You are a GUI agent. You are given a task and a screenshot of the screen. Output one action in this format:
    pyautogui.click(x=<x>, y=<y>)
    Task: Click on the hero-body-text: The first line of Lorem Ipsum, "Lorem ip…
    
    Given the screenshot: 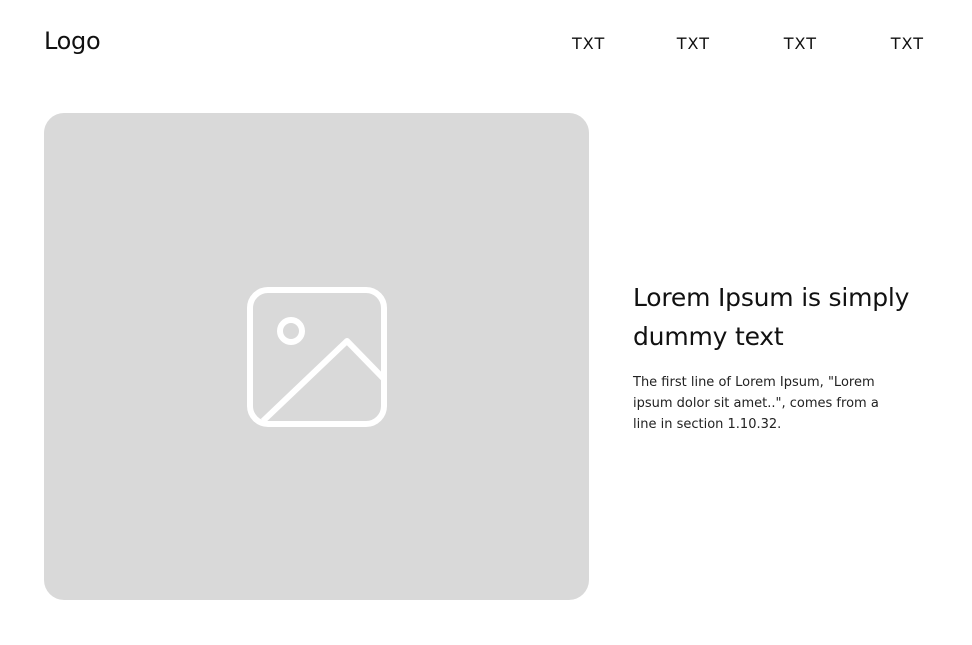 What is the action you would take?
    pyautogui.click(x=756, y=403)
    